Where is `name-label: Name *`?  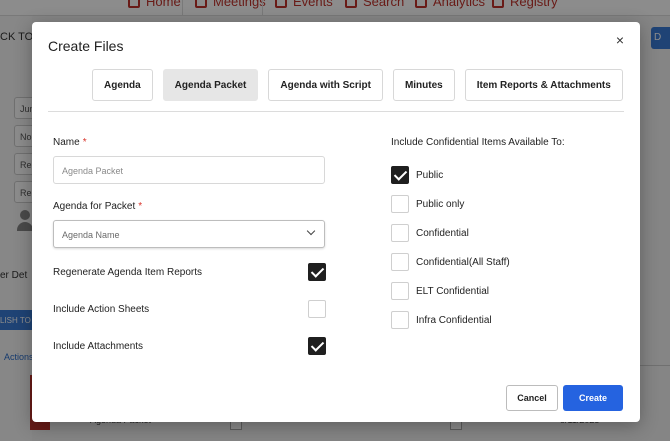 name-label: Name * is located at coordinates (70, 142).